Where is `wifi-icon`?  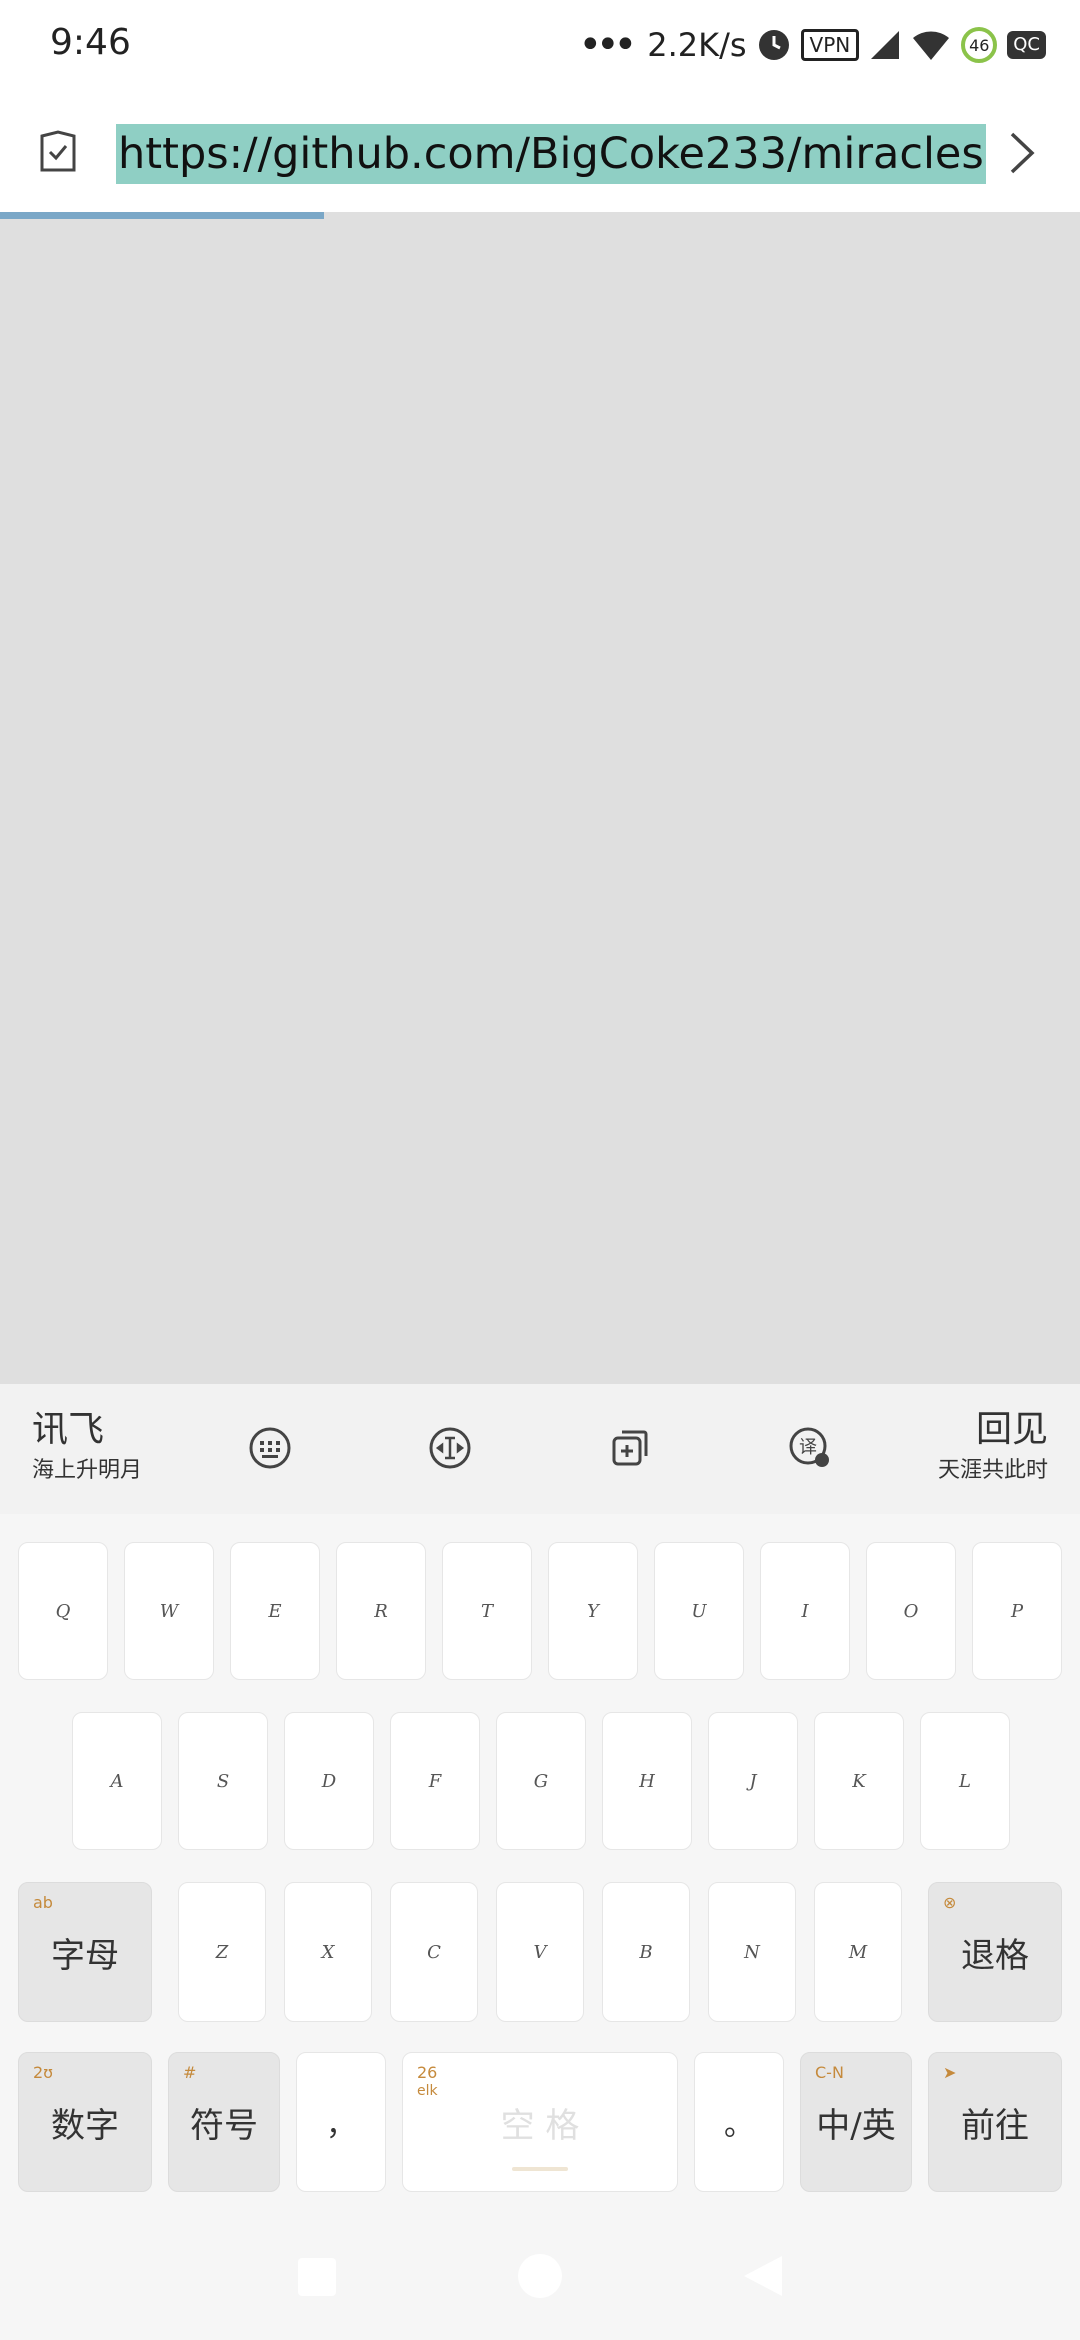 wifi-icon is located at coordinates (931, 45).